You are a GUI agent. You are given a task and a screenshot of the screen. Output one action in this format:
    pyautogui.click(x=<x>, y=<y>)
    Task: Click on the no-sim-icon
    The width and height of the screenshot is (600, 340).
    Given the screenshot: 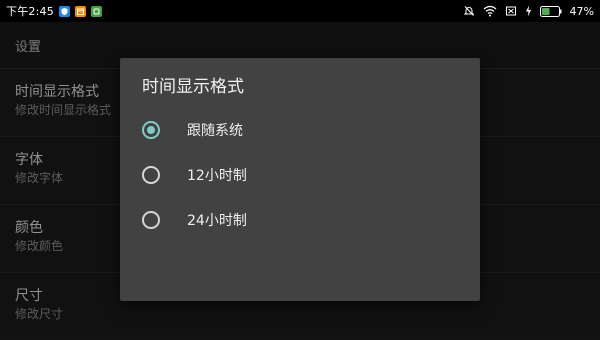 What is the action you would take?
    pyautogui.click(x=511, y=11)
    